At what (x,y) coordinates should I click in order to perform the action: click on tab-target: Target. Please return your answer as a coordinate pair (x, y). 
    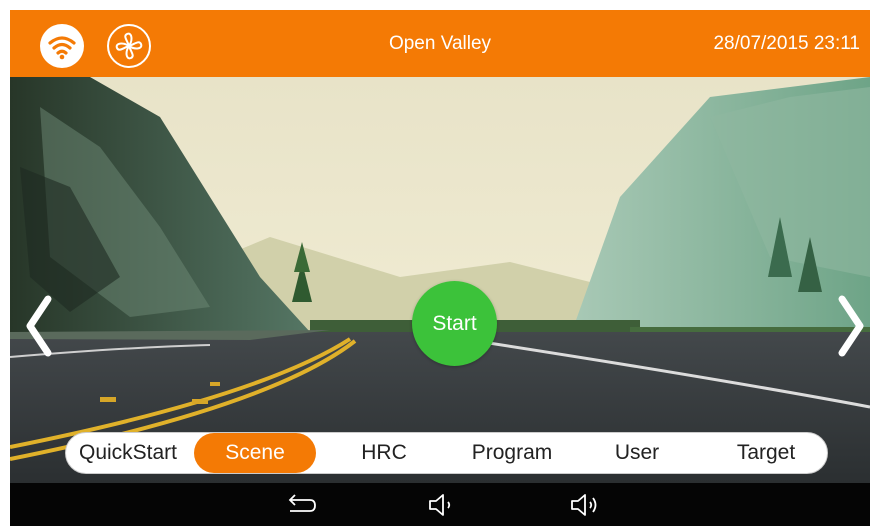
    Looking at the image, I should click on (766, 453).